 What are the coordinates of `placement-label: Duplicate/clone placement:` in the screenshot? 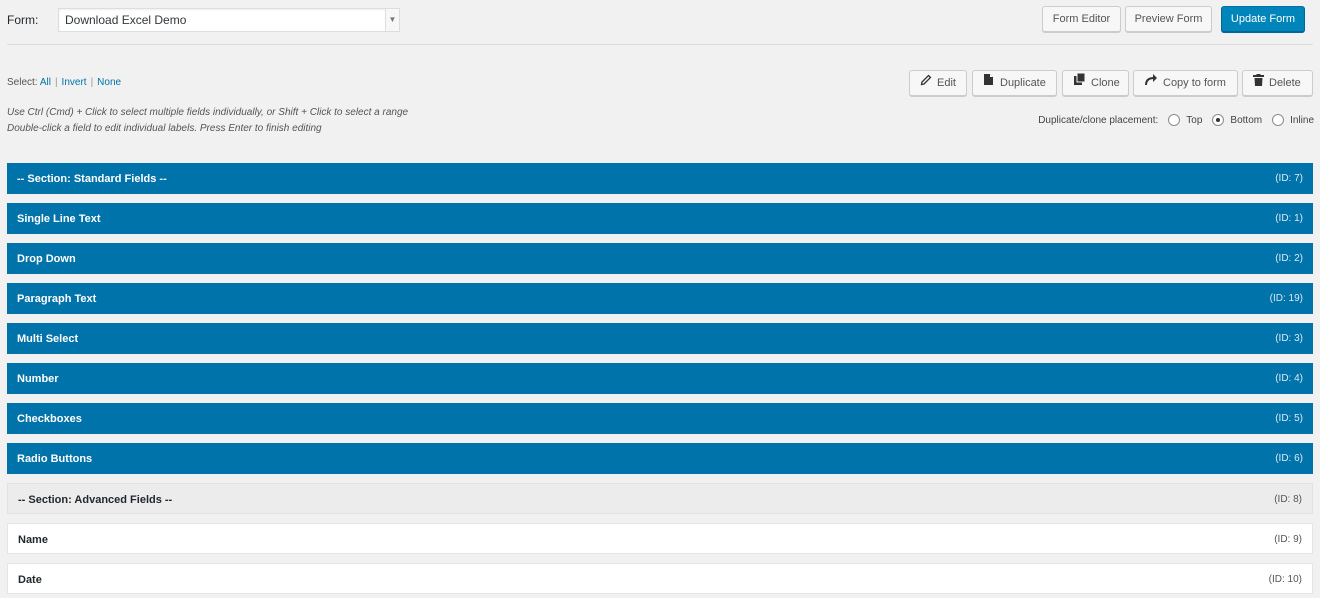 It's located at (1098, 120).